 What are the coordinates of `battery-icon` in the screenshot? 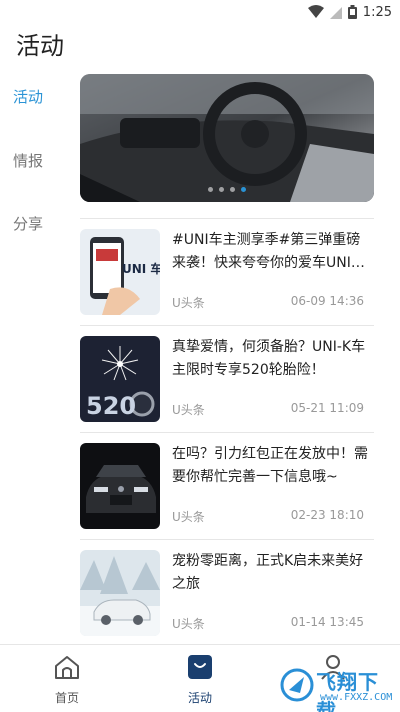 It's located at (352, 12).